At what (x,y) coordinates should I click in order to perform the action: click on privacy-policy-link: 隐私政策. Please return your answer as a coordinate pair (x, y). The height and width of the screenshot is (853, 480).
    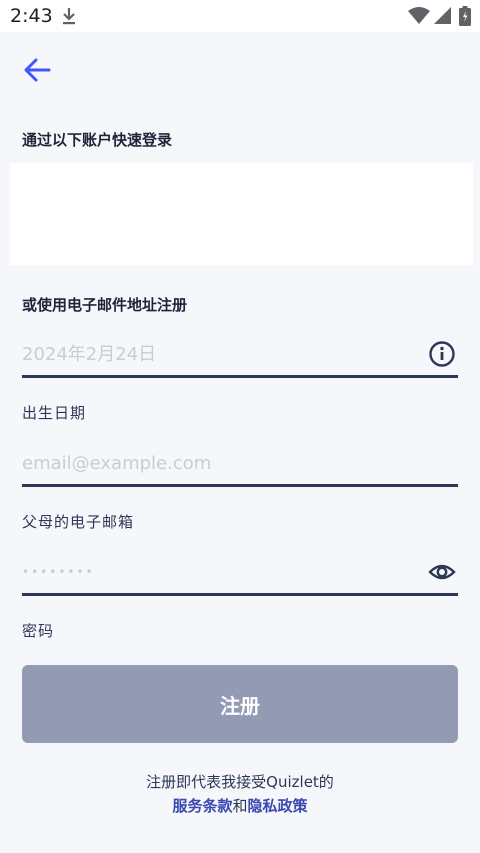
    Looking at the image, I should click on (278, 806).